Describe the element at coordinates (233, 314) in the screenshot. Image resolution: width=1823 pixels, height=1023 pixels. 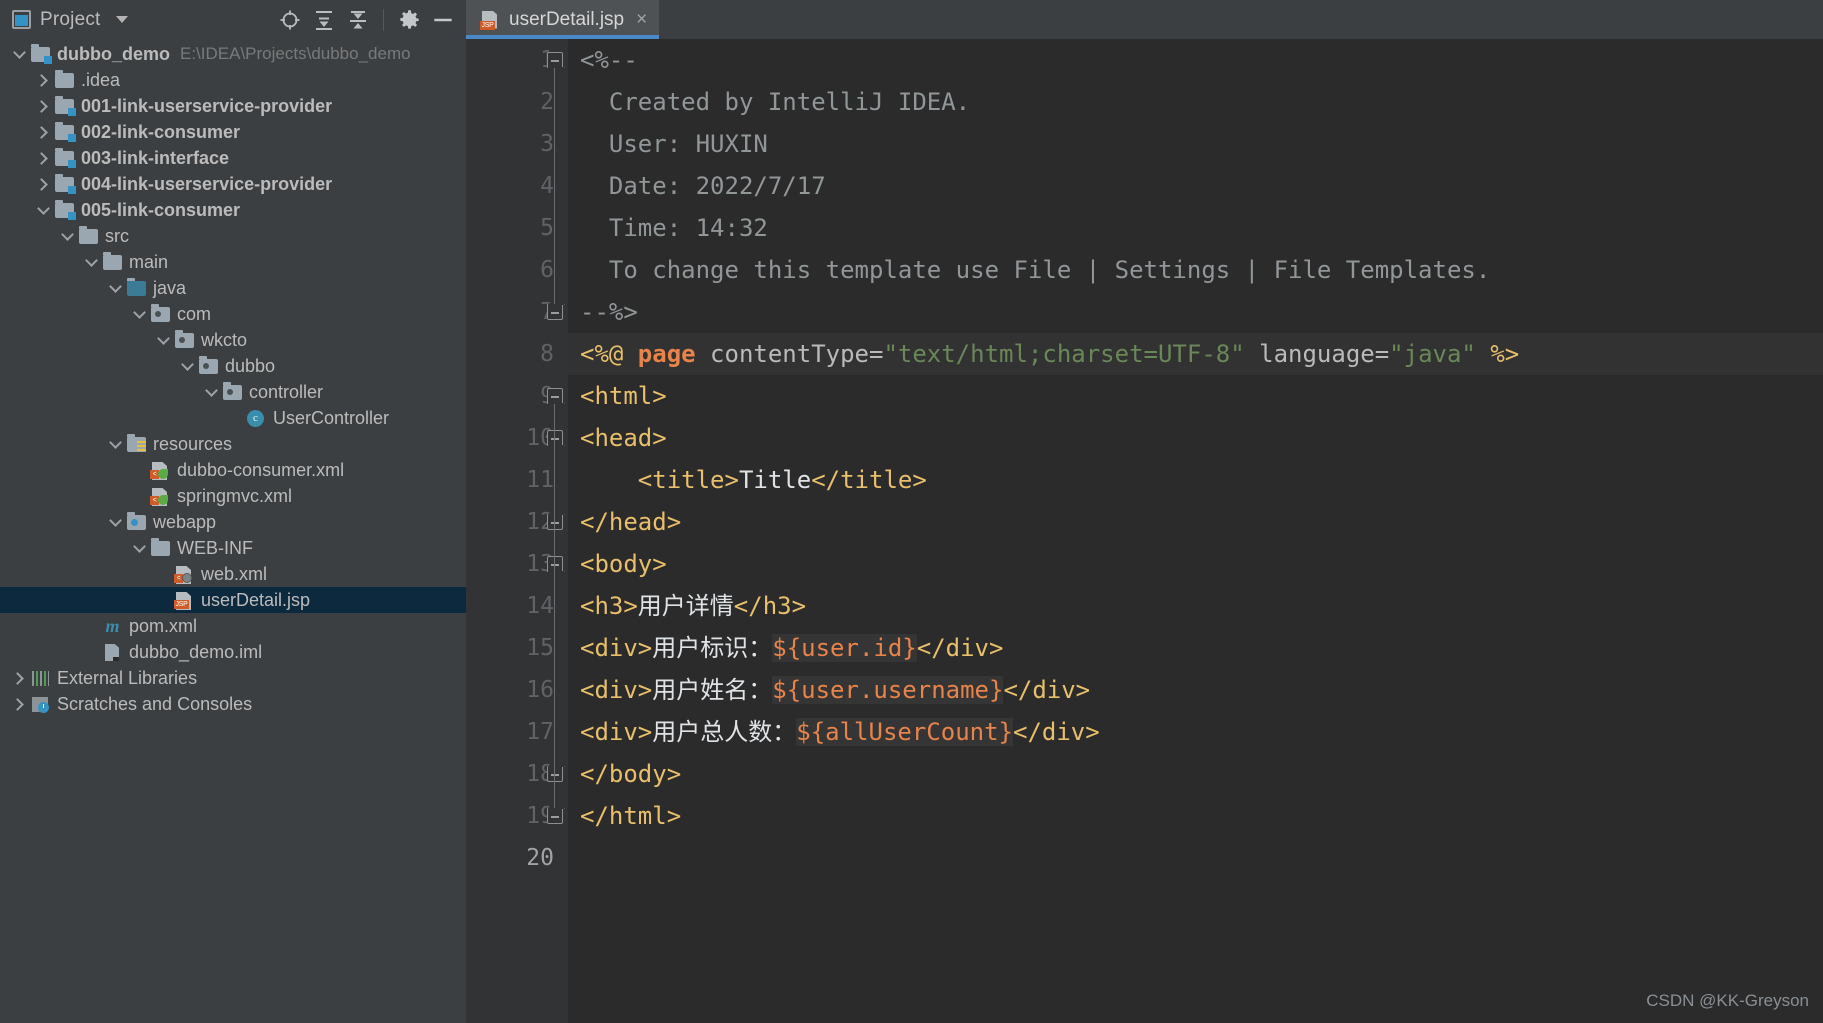
I see `tree-node-com: com` at that location.